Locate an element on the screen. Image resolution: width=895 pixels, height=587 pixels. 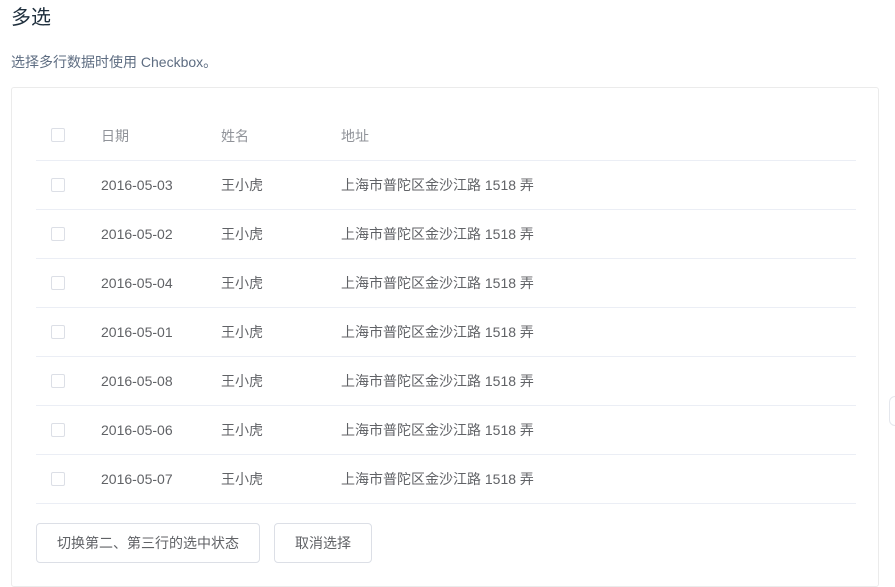
cell-date: 2016-05-02 is located at coordinates (137, 234).